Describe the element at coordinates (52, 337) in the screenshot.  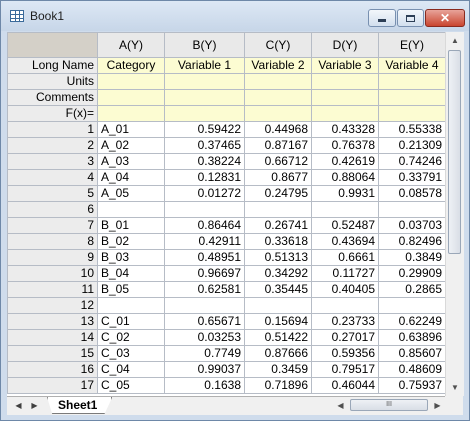
I see `row-number: 14` at that location.